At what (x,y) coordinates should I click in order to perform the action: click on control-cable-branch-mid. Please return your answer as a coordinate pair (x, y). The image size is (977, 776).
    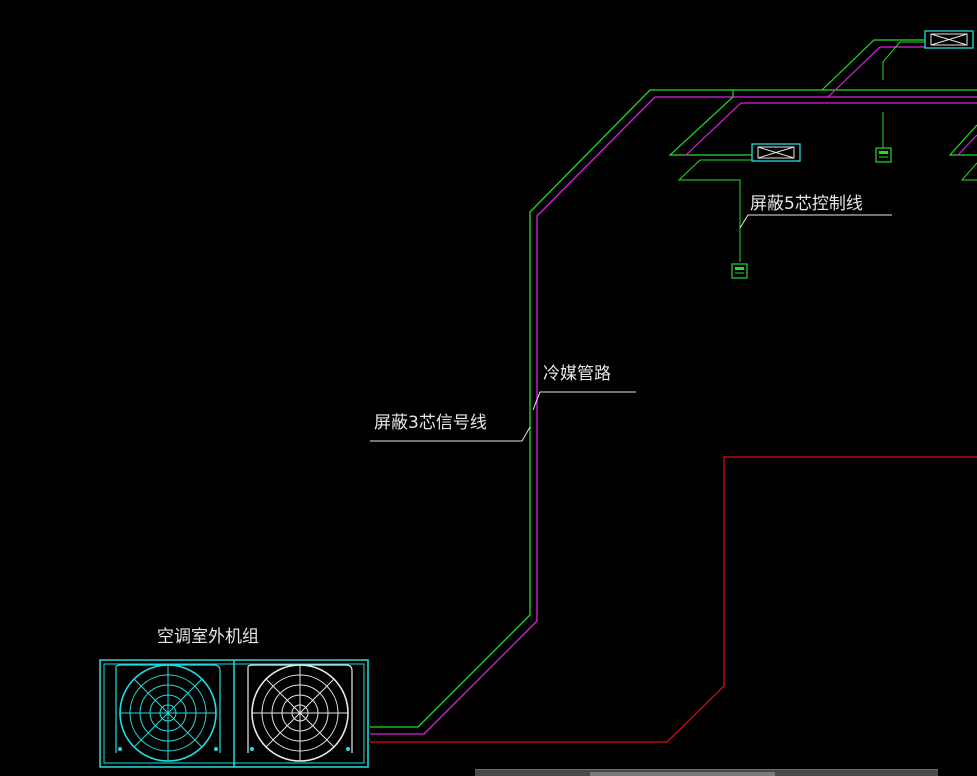
    Looking at the image, I should click on (714, 210).